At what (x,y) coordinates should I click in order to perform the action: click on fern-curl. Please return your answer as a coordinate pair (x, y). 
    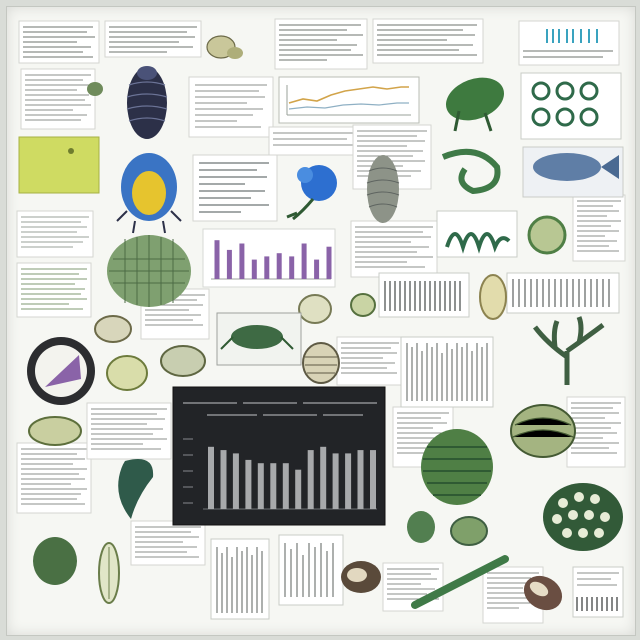
    Looking at the image, I should click on (471, 171).